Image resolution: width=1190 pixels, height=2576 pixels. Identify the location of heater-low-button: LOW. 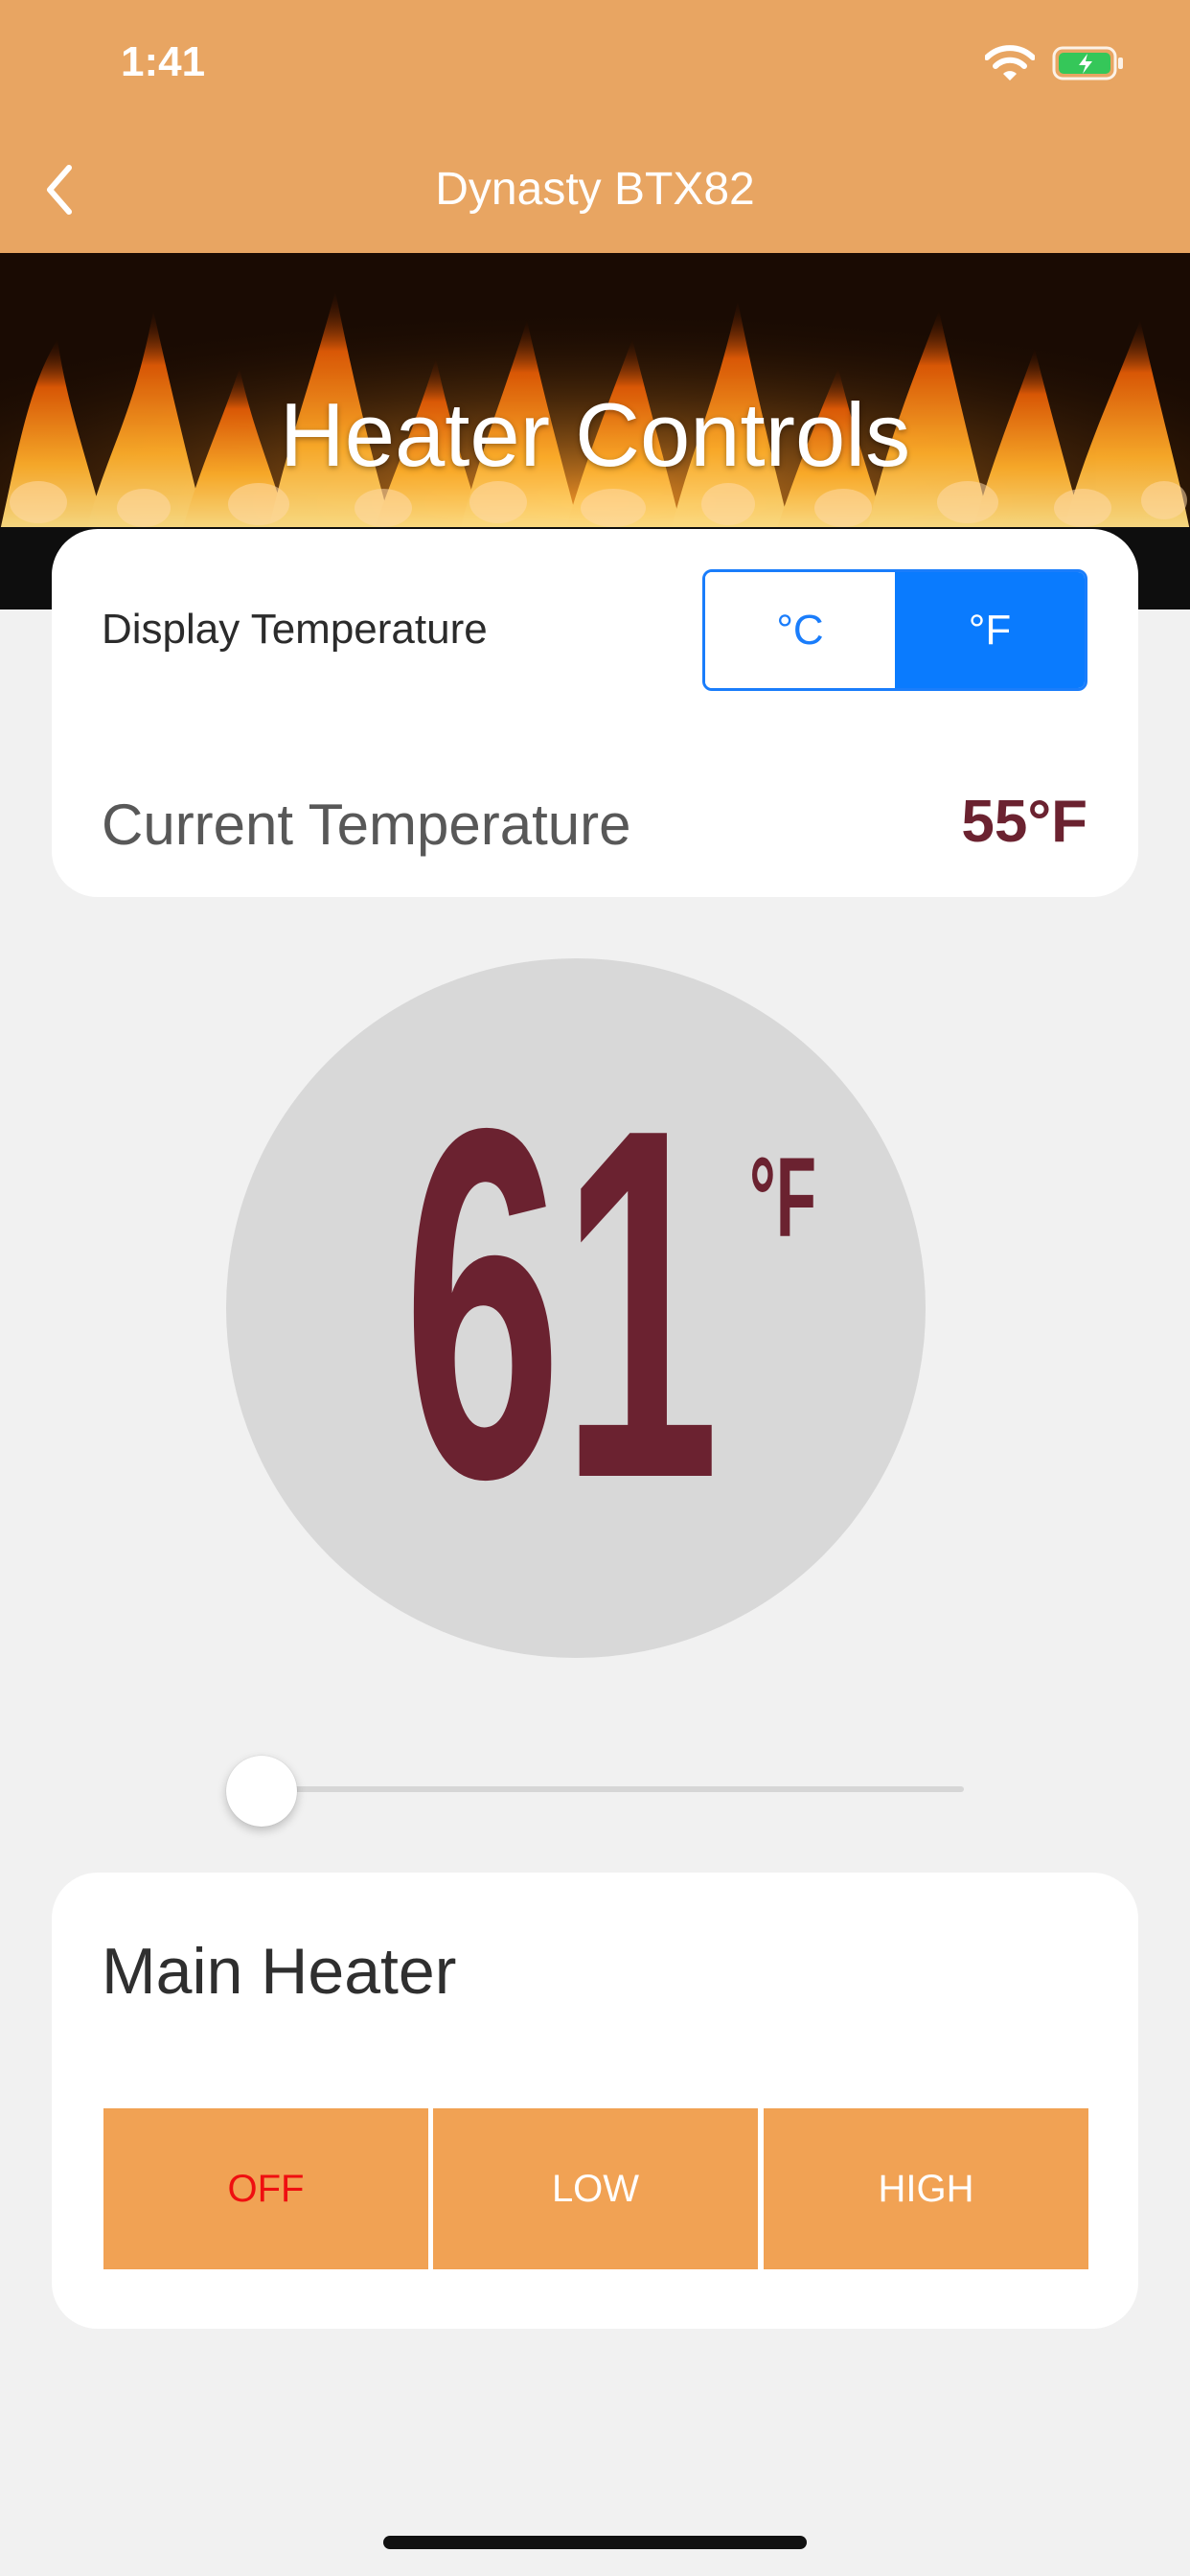
(595, 2188).